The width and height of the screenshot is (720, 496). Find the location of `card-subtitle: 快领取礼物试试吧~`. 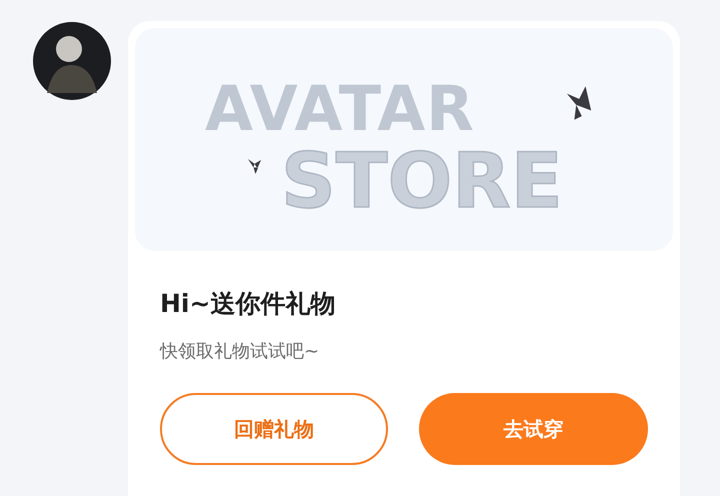

card-subtitle: 快领取礼物试试吧~ is located at coordinates (240, 352).